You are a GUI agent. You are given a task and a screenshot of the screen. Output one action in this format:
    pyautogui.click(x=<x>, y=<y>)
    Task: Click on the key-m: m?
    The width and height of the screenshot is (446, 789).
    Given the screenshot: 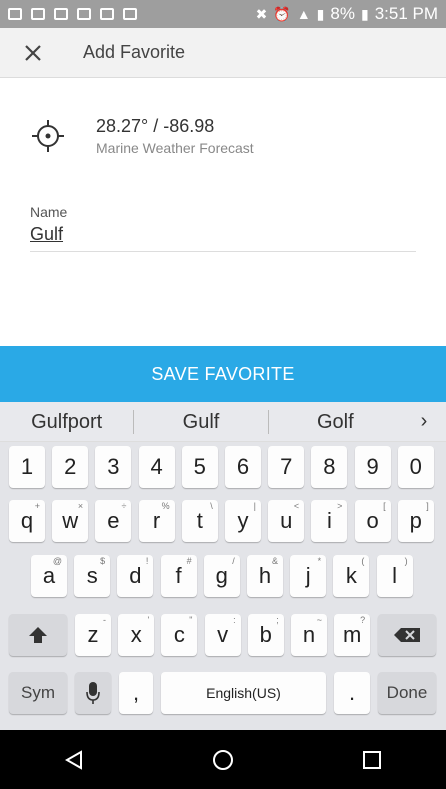 What is the action you would take?
    pyautogui.click(x=352, y=635)
    